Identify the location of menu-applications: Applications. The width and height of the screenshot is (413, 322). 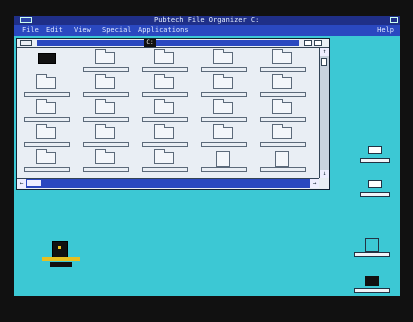
(163, 30).